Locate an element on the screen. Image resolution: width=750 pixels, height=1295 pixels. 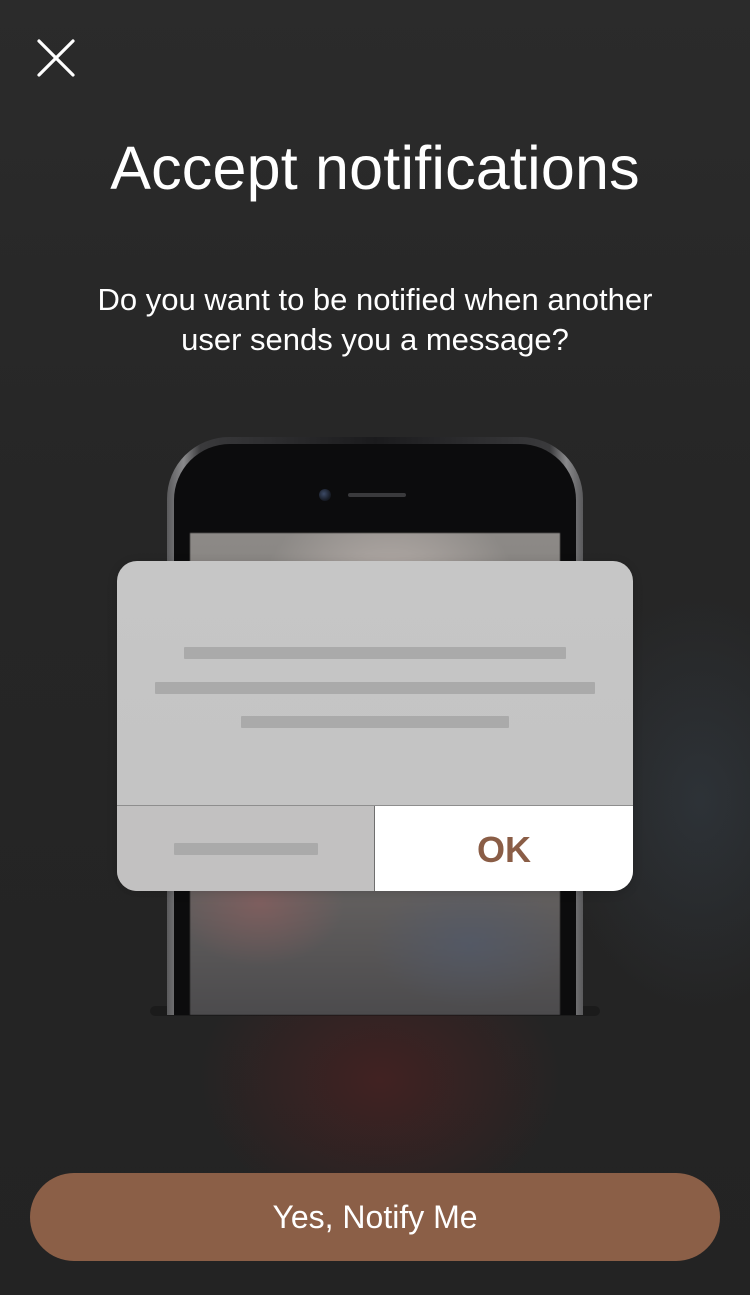
page-title: Accept notifications is located at coordinates (375, 168).